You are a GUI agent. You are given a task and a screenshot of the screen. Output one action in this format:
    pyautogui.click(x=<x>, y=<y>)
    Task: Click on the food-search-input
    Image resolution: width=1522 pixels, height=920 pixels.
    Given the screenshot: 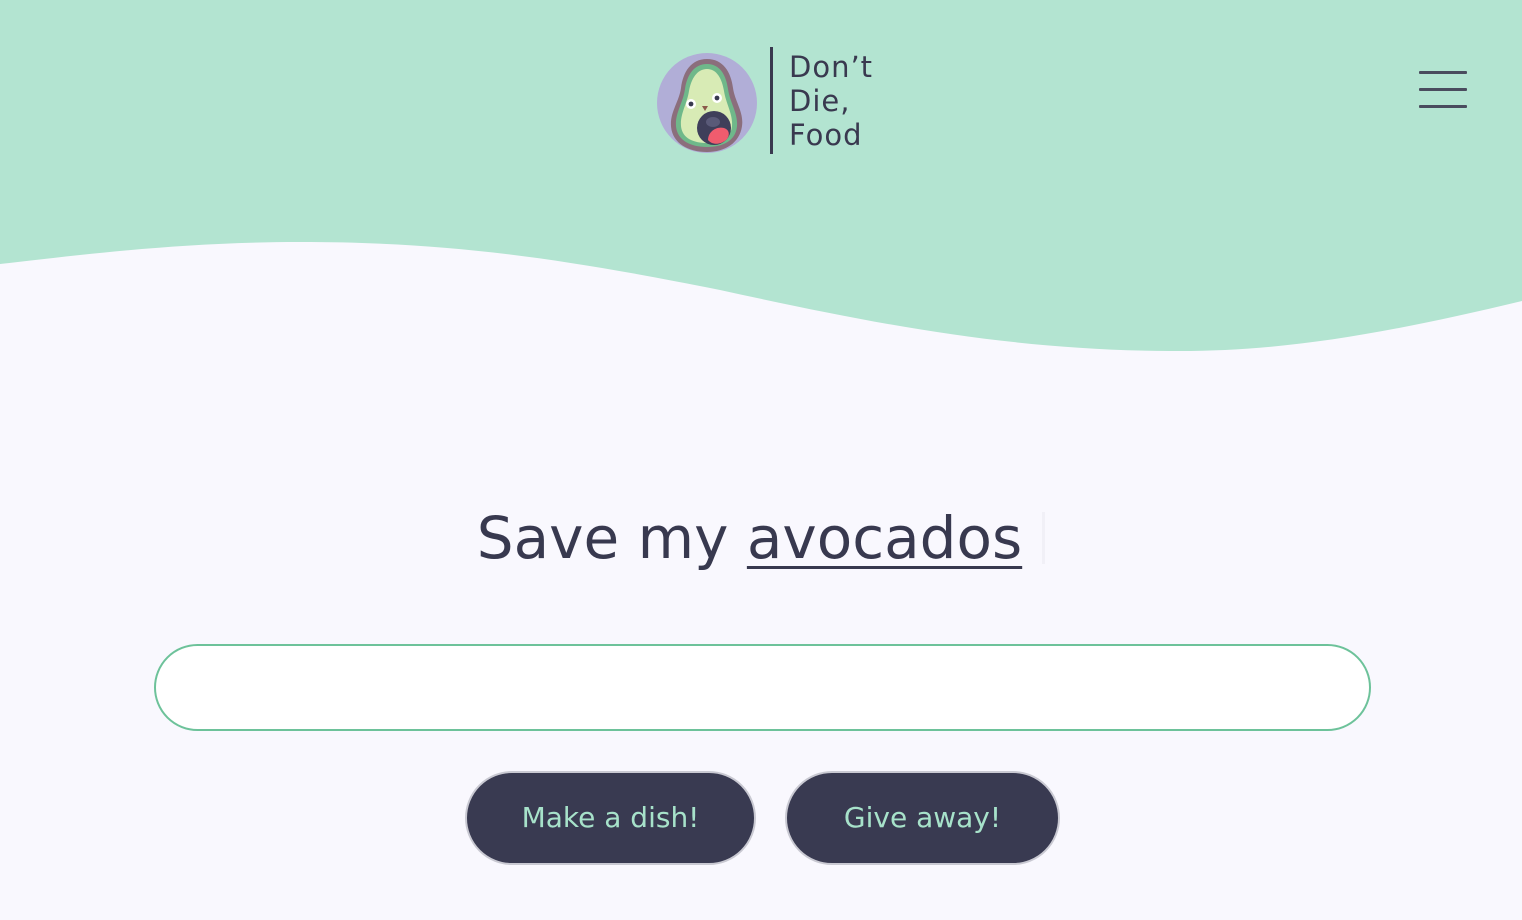 What is the action you would take?
    pyautogui.click(x=762, y=687)
    